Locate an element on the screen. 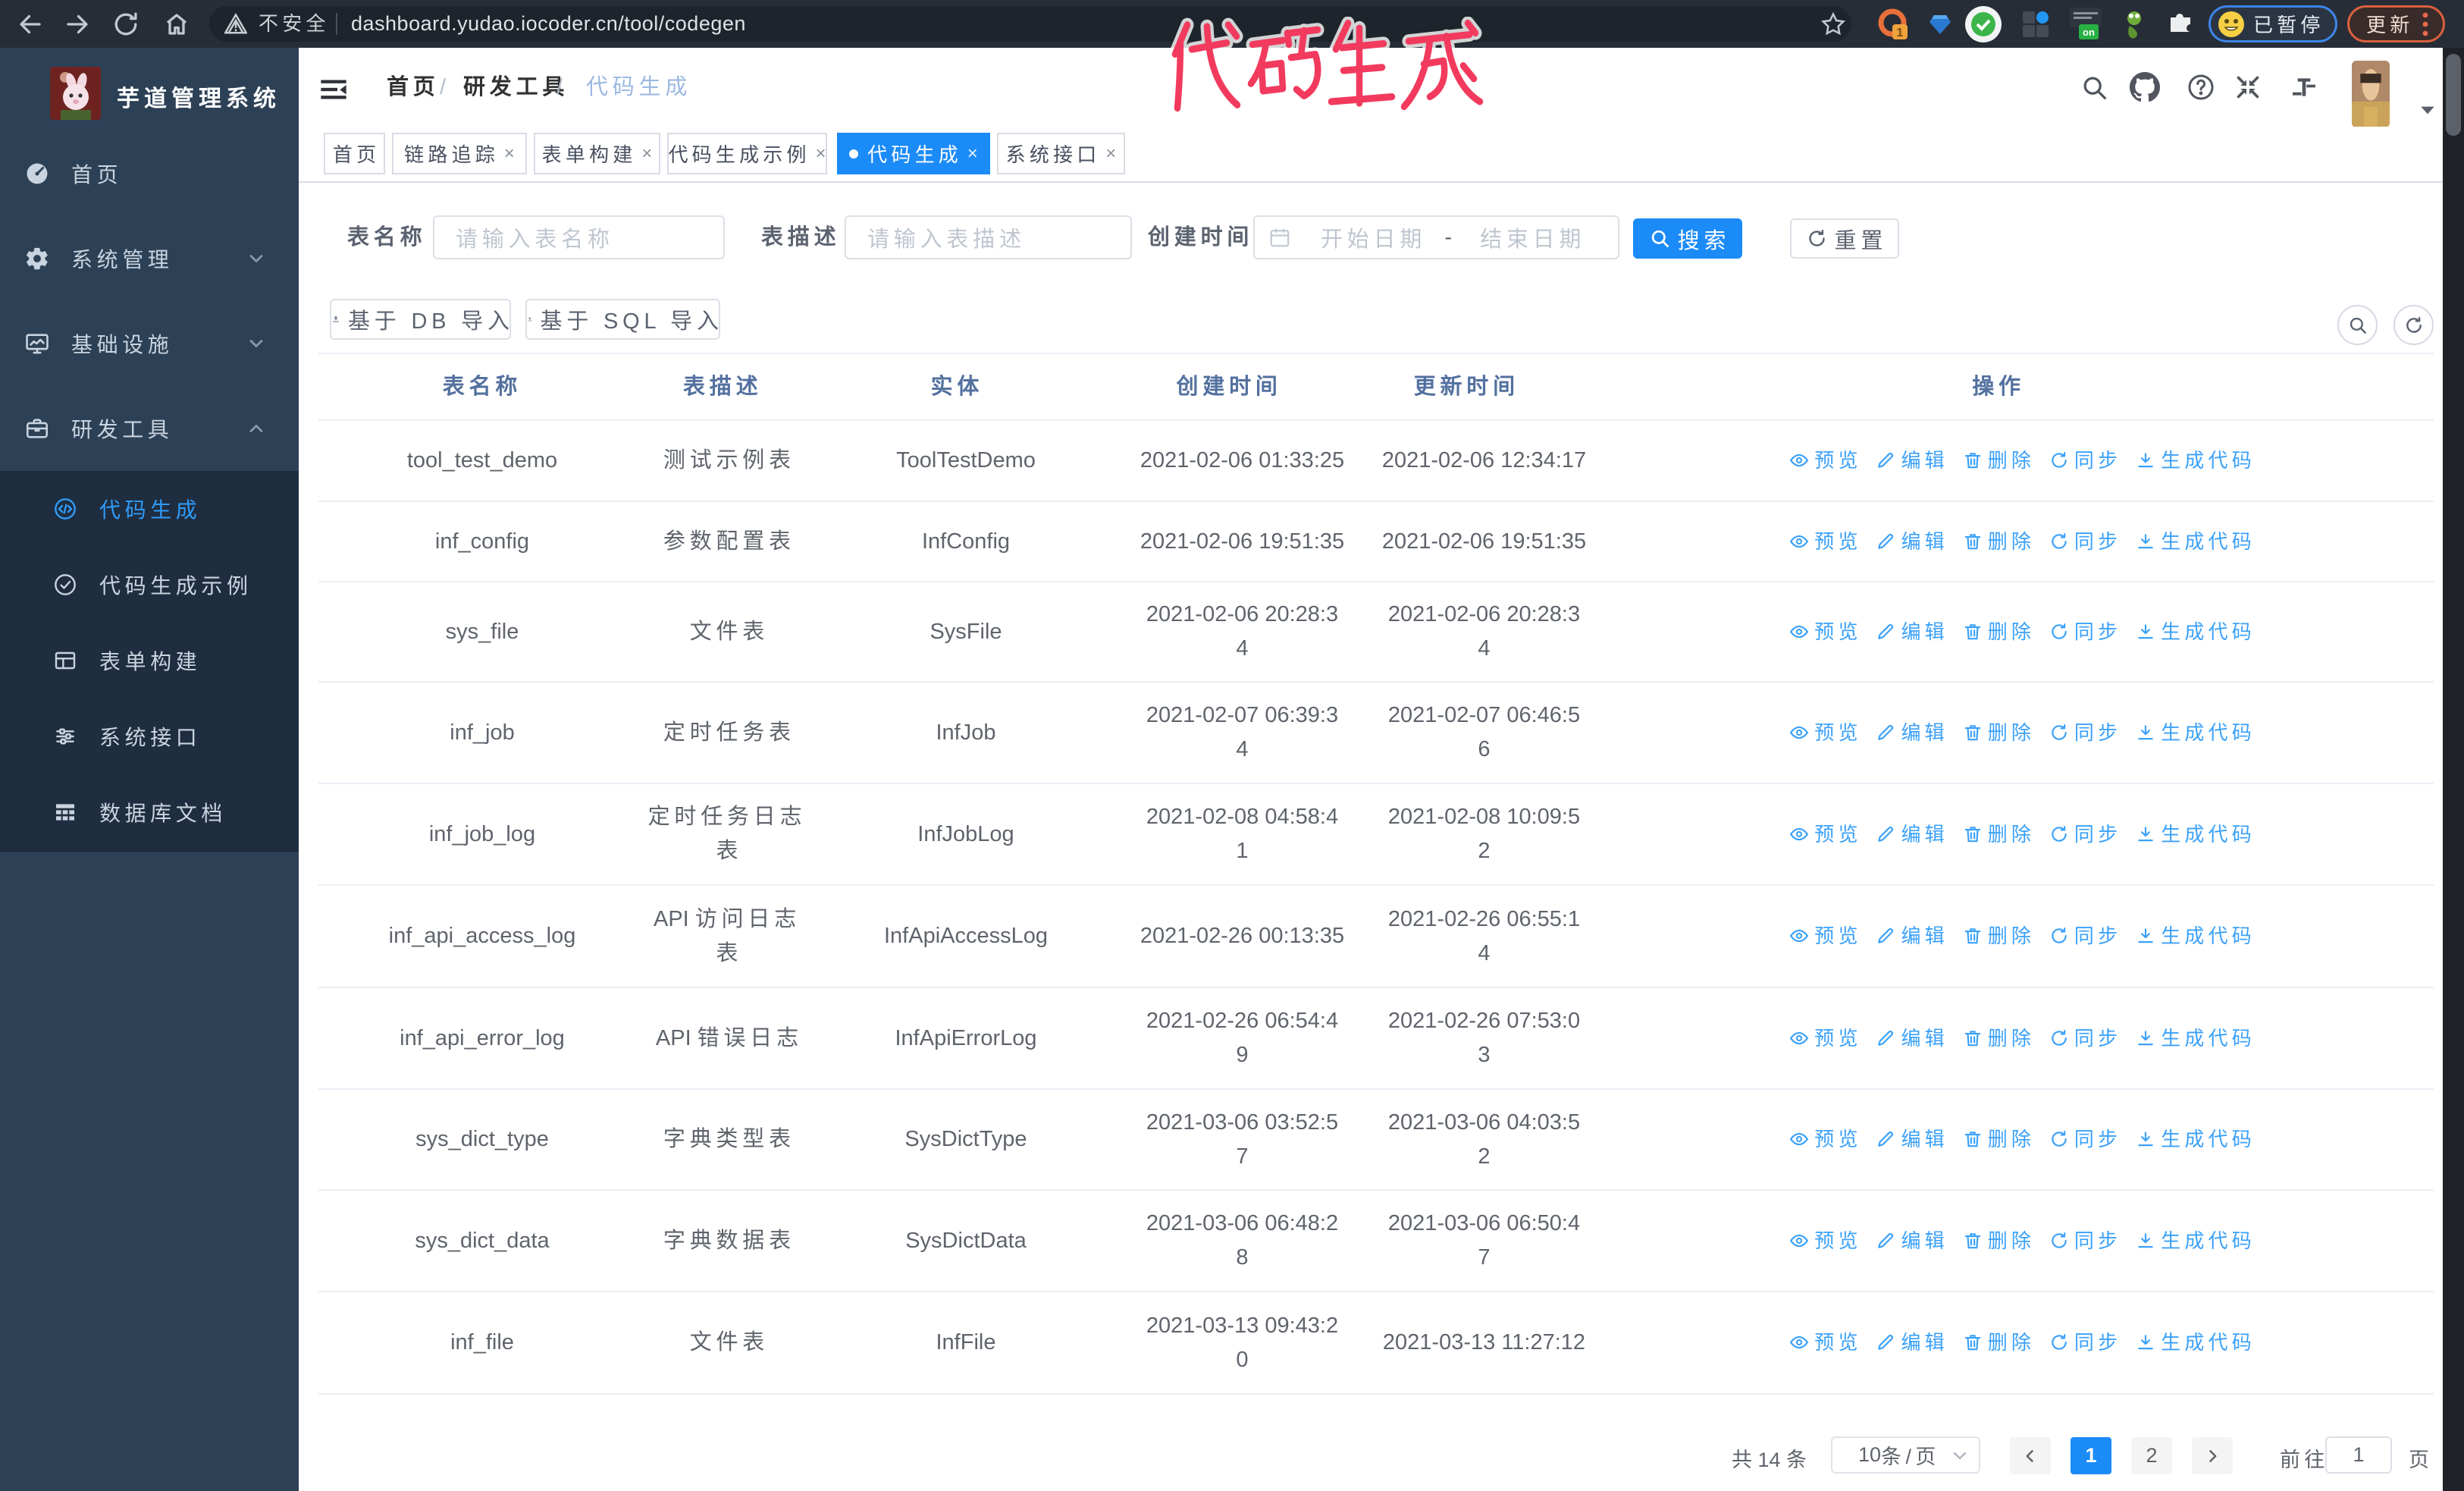 Image resolution: width=2464 pixels, height=1491 pixels. svg-text: on is located at coordinates (2089, 32).